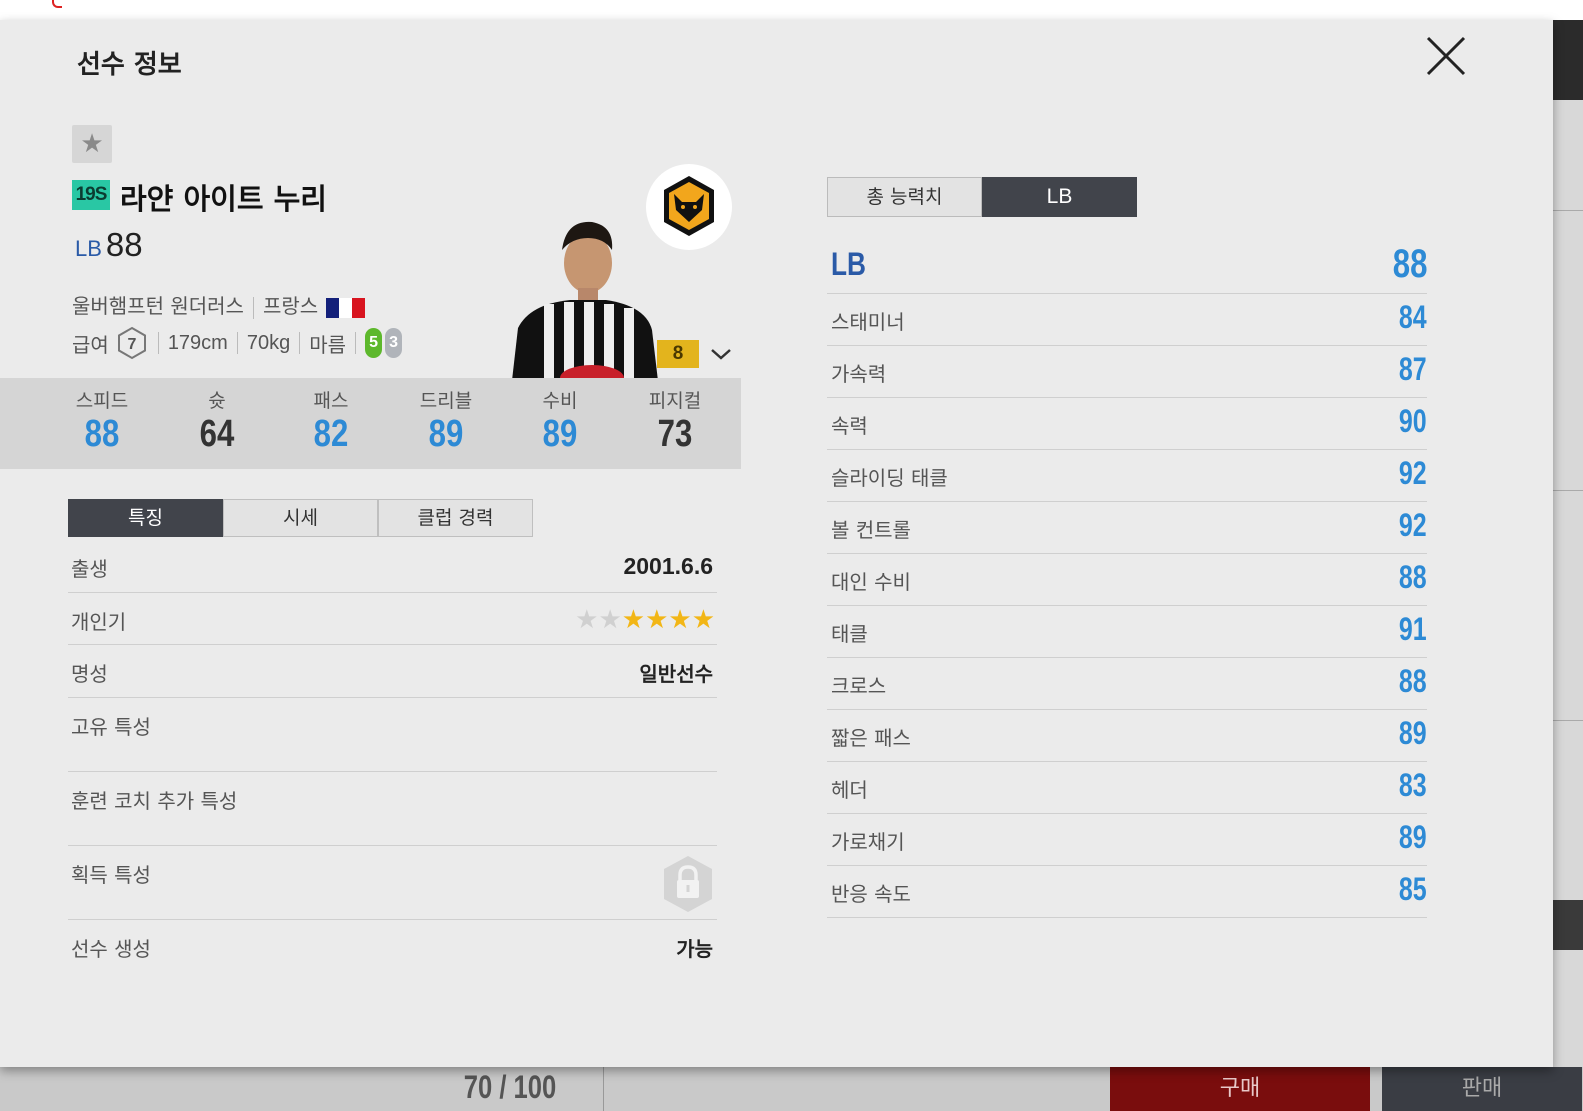 This screenshot has width=1583, height=1111. I want to click on foot-rating: 53, so click(384, 343).